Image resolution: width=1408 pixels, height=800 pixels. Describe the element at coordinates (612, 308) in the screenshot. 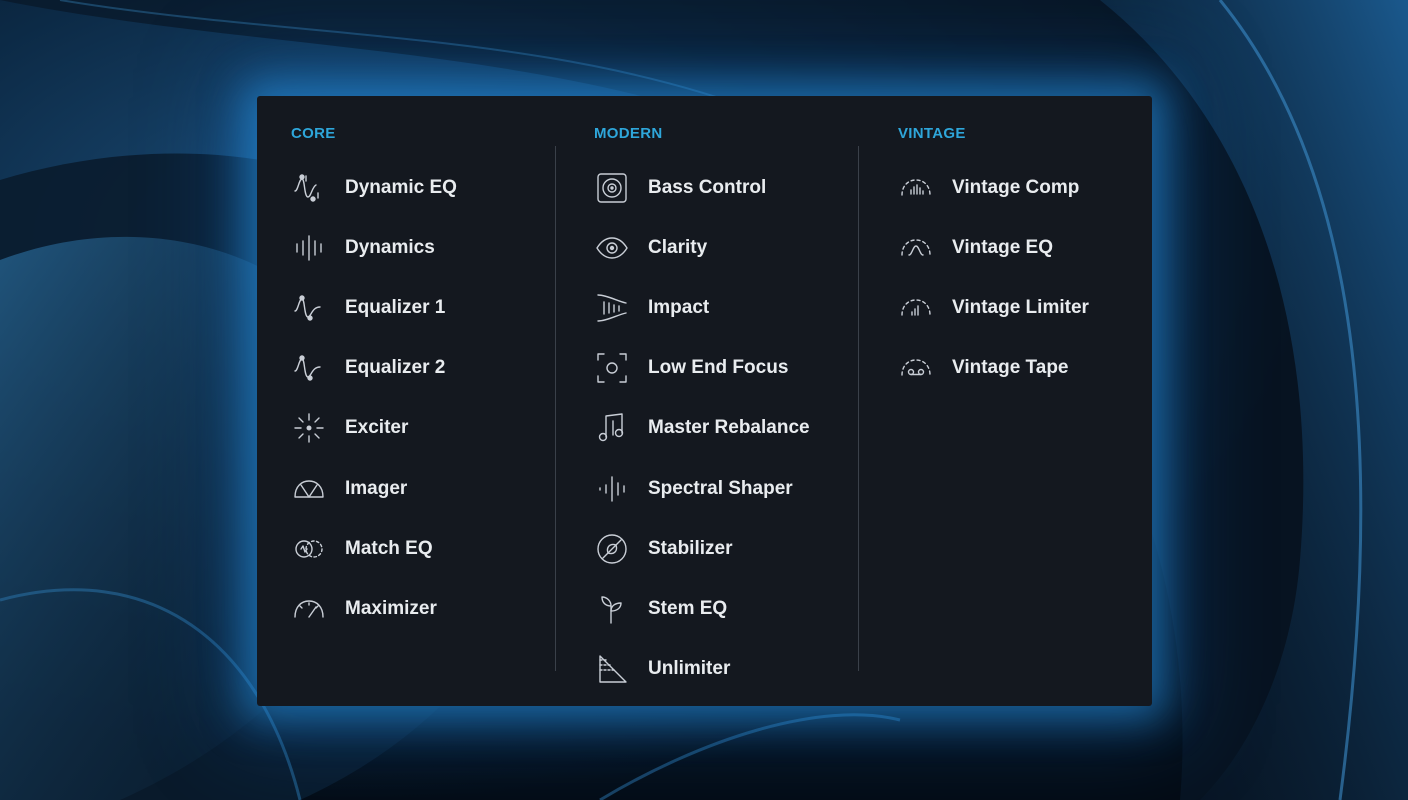

I see `impact-icon` at that location.